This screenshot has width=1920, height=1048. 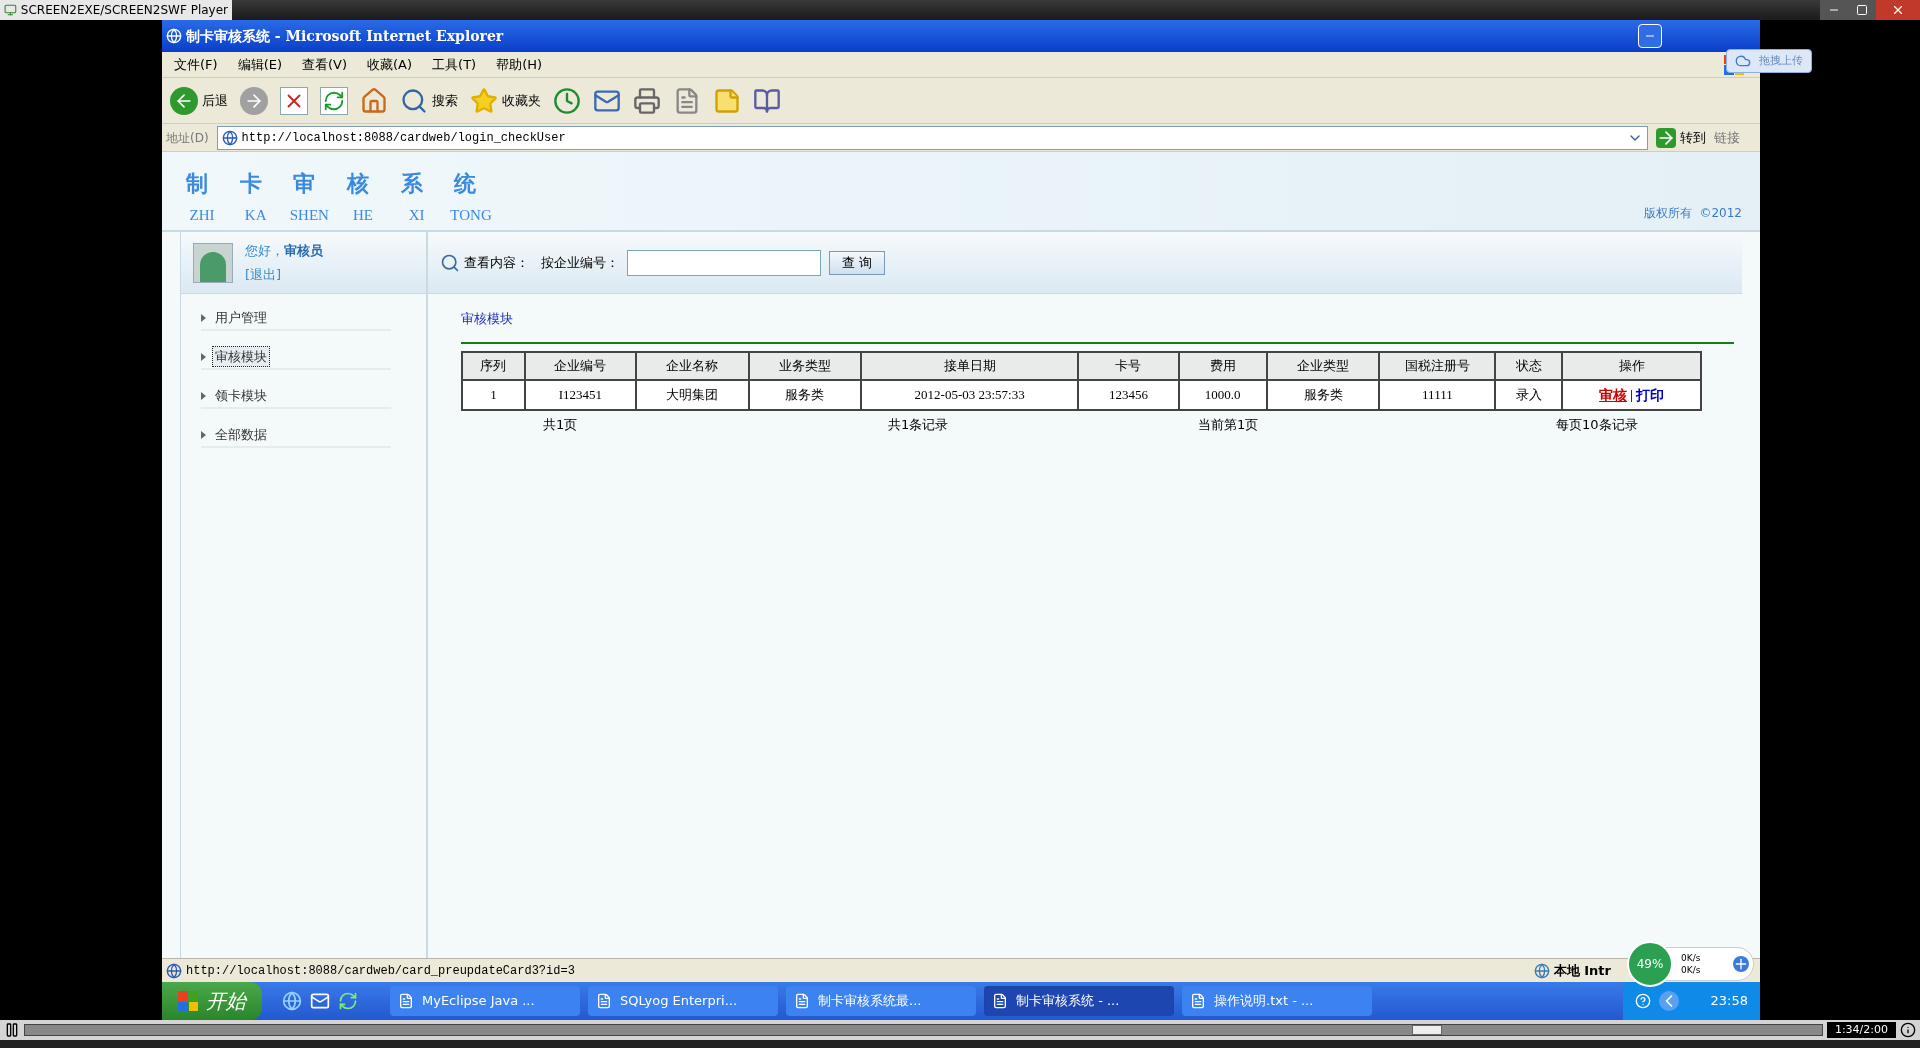 What do you see at coordinates (124, 10) in the screenshot?
I see `player-title: SCREEN2EXE/SCREEN2SWF Player` at bounding box center [124, 10].